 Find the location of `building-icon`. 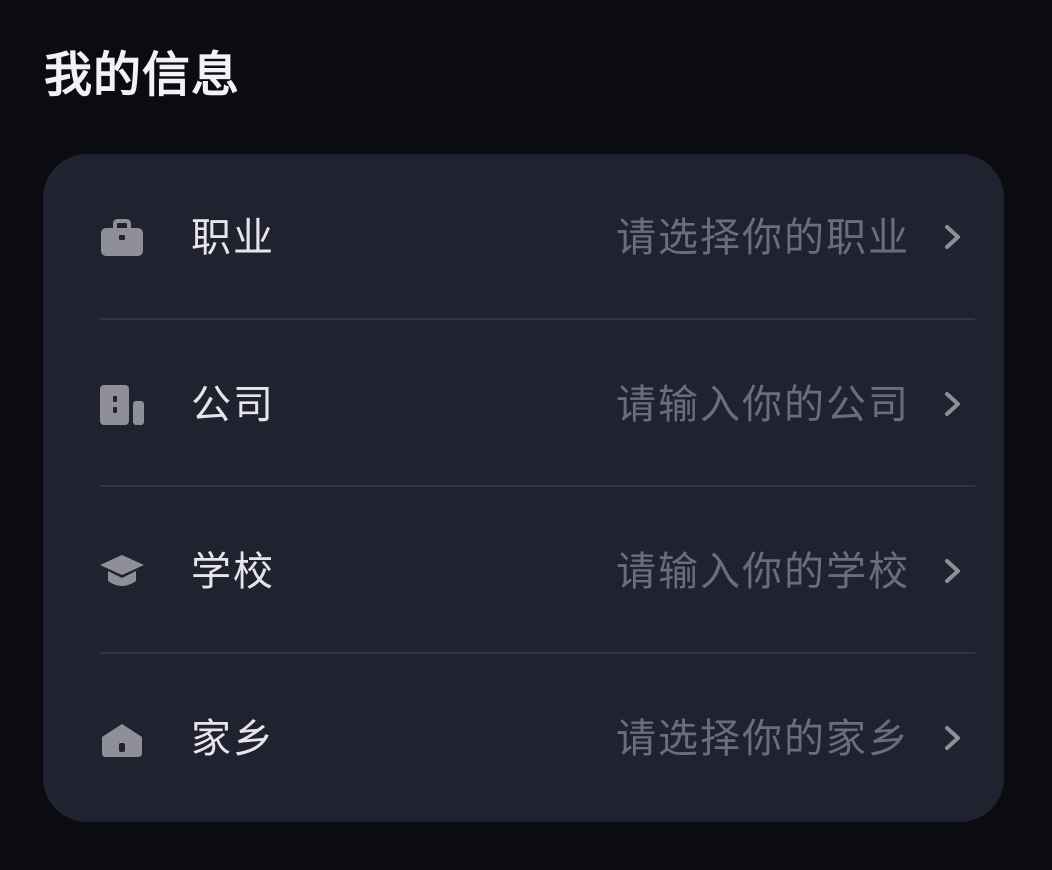

building-icon is located at coordinates (122, 405).